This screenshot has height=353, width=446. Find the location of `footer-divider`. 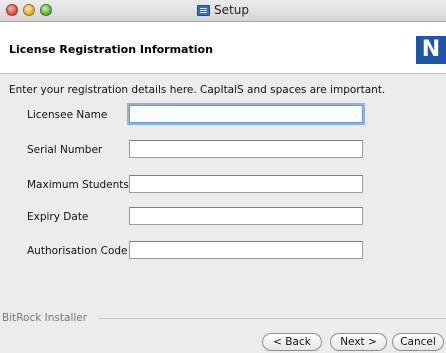

footer-divider is located at coordinates (272, 318).